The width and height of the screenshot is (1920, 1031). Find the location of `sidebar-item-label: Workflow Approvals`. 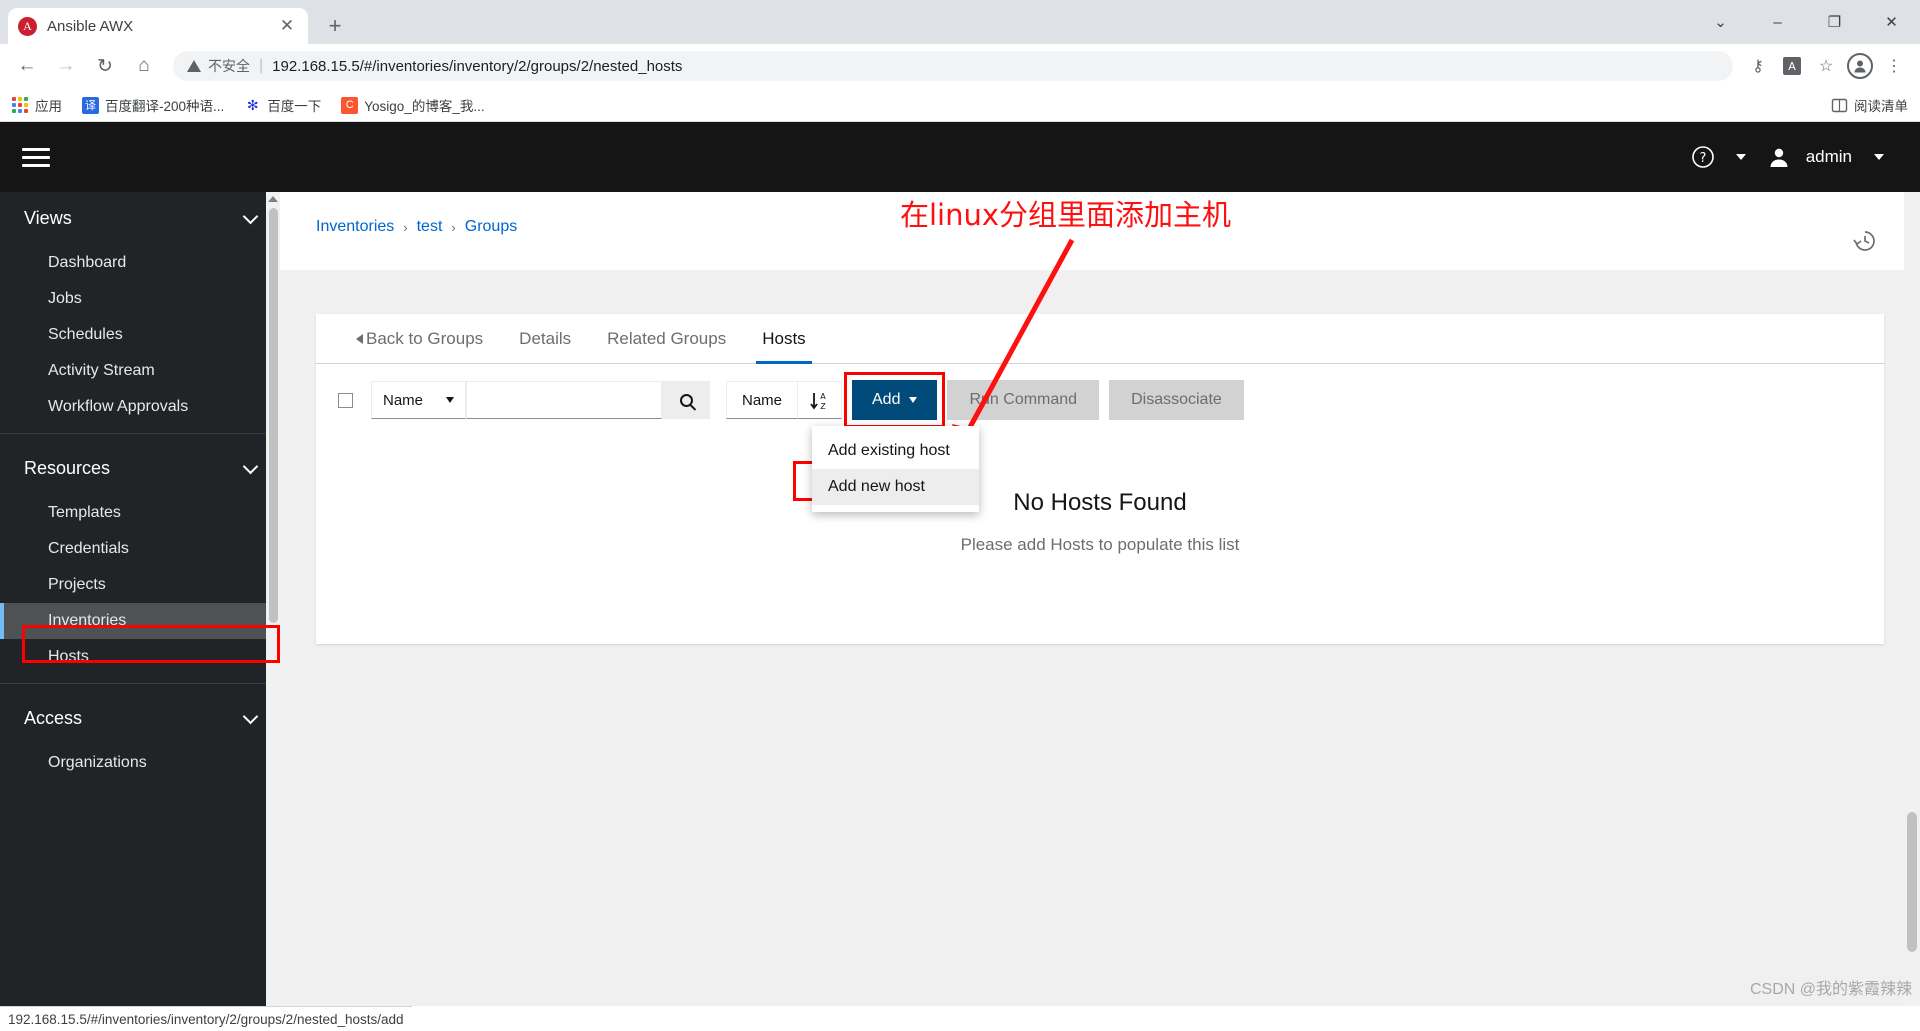

sidebar-item-label: Workflow Approvals is located at coordinates (118, 406).